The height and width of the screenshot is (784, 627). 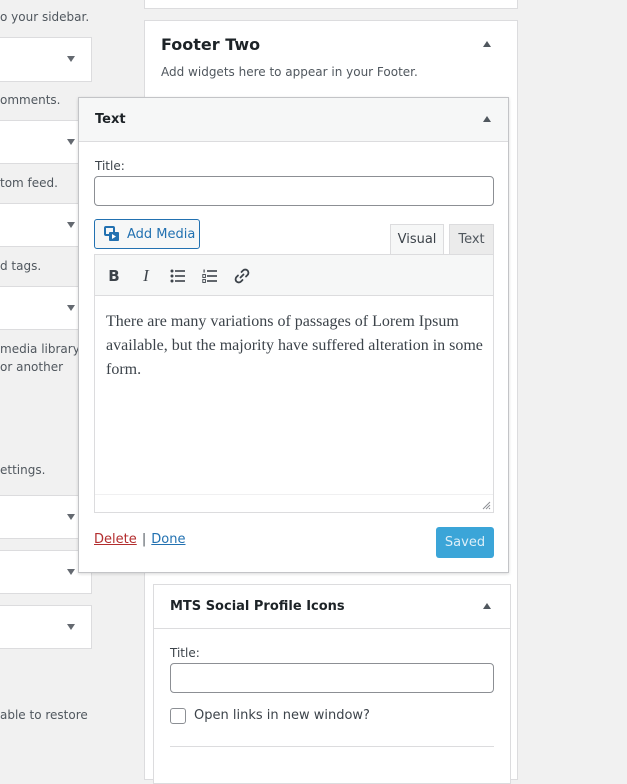 What do you see at coordinates (282, 715) in the screenshot?
I see `checkbox-label: Open links in new window?` at bounding box center [282, 715].